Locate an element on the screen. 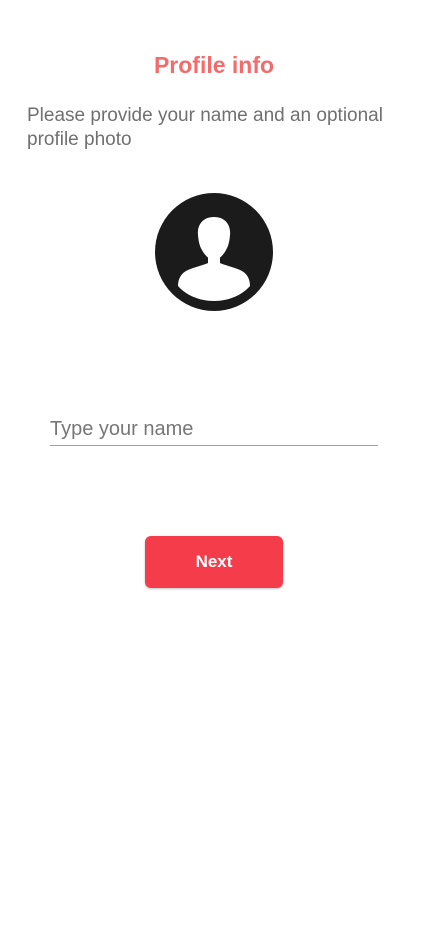 Image resolution: width=428 pixels, height=926 pixels. page-title: Profile info is located at coordinates (214, 65).